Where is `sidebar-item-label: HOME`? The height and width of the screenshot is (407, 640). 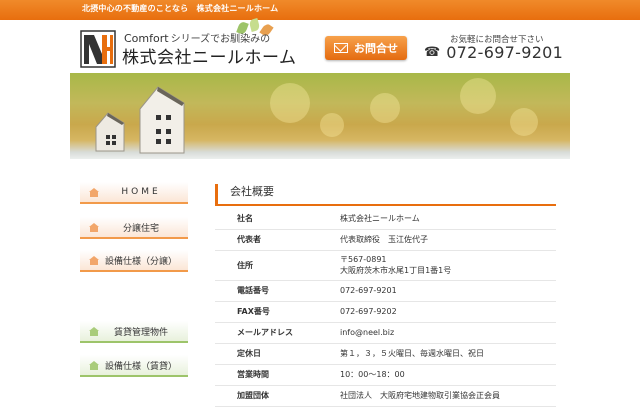 sidebar-item-label: HOME is located at coordinates (141, 192).